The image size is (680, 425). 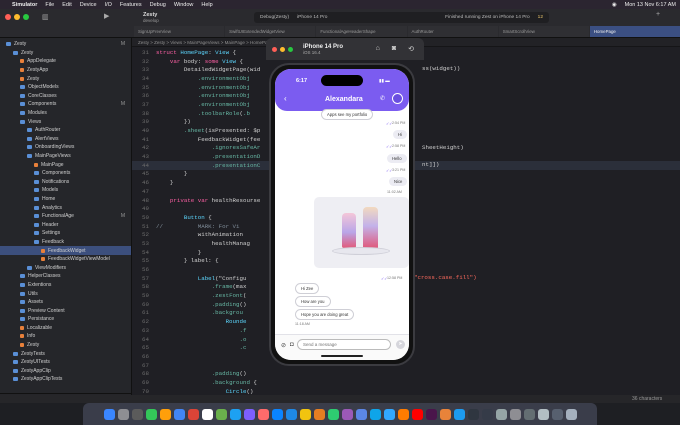 What do you see at coordinates (65, 173) in the screenshot?
I see `sidebar-item-components: Components` at bounding box center [65, 173].